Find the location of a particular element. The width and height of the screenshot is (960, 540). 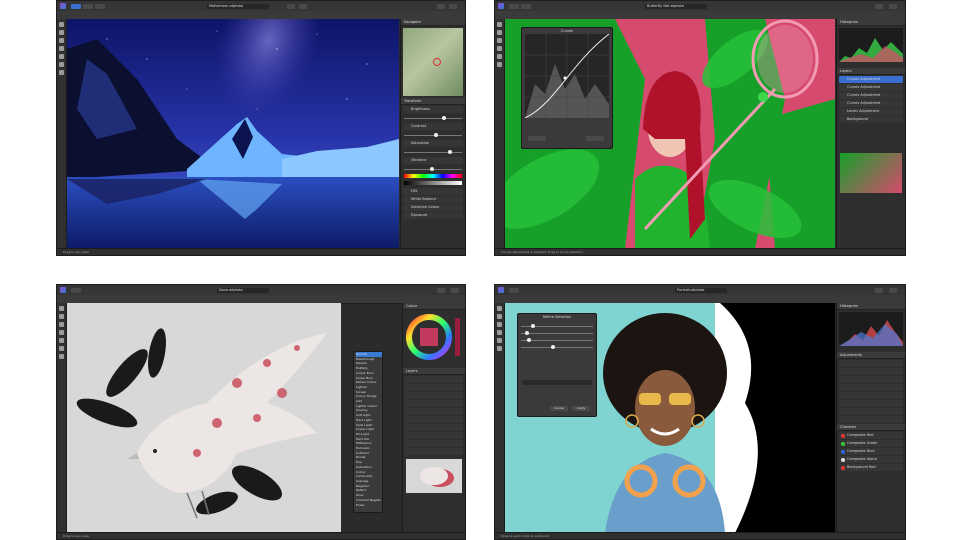

panel-header-adjust: Transform is located at coordinates (433, 101).